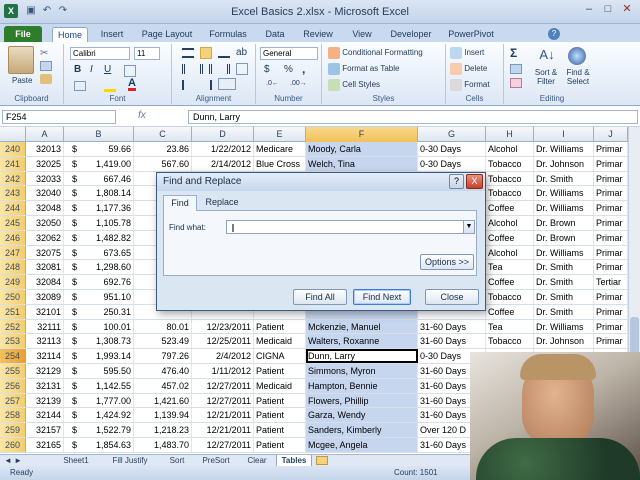  Describe the element at coordinates (362, 430) in the screenshot. I see `cell-f: Sanders, Kimberly` at that location.